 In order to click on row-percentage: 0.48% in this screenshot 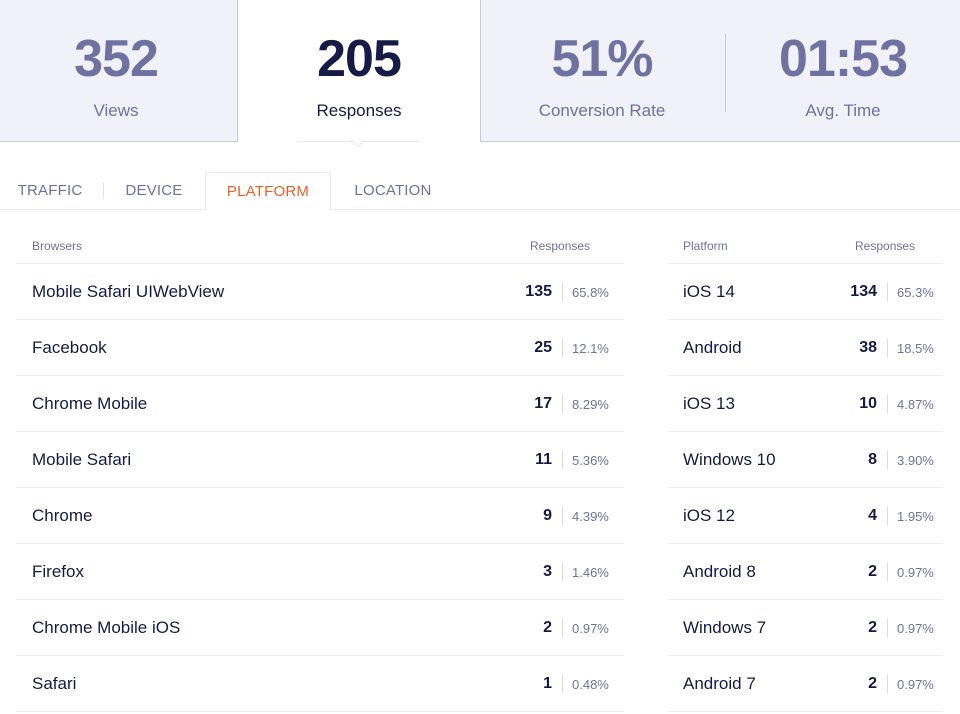, I will do `click(590, 684)`.